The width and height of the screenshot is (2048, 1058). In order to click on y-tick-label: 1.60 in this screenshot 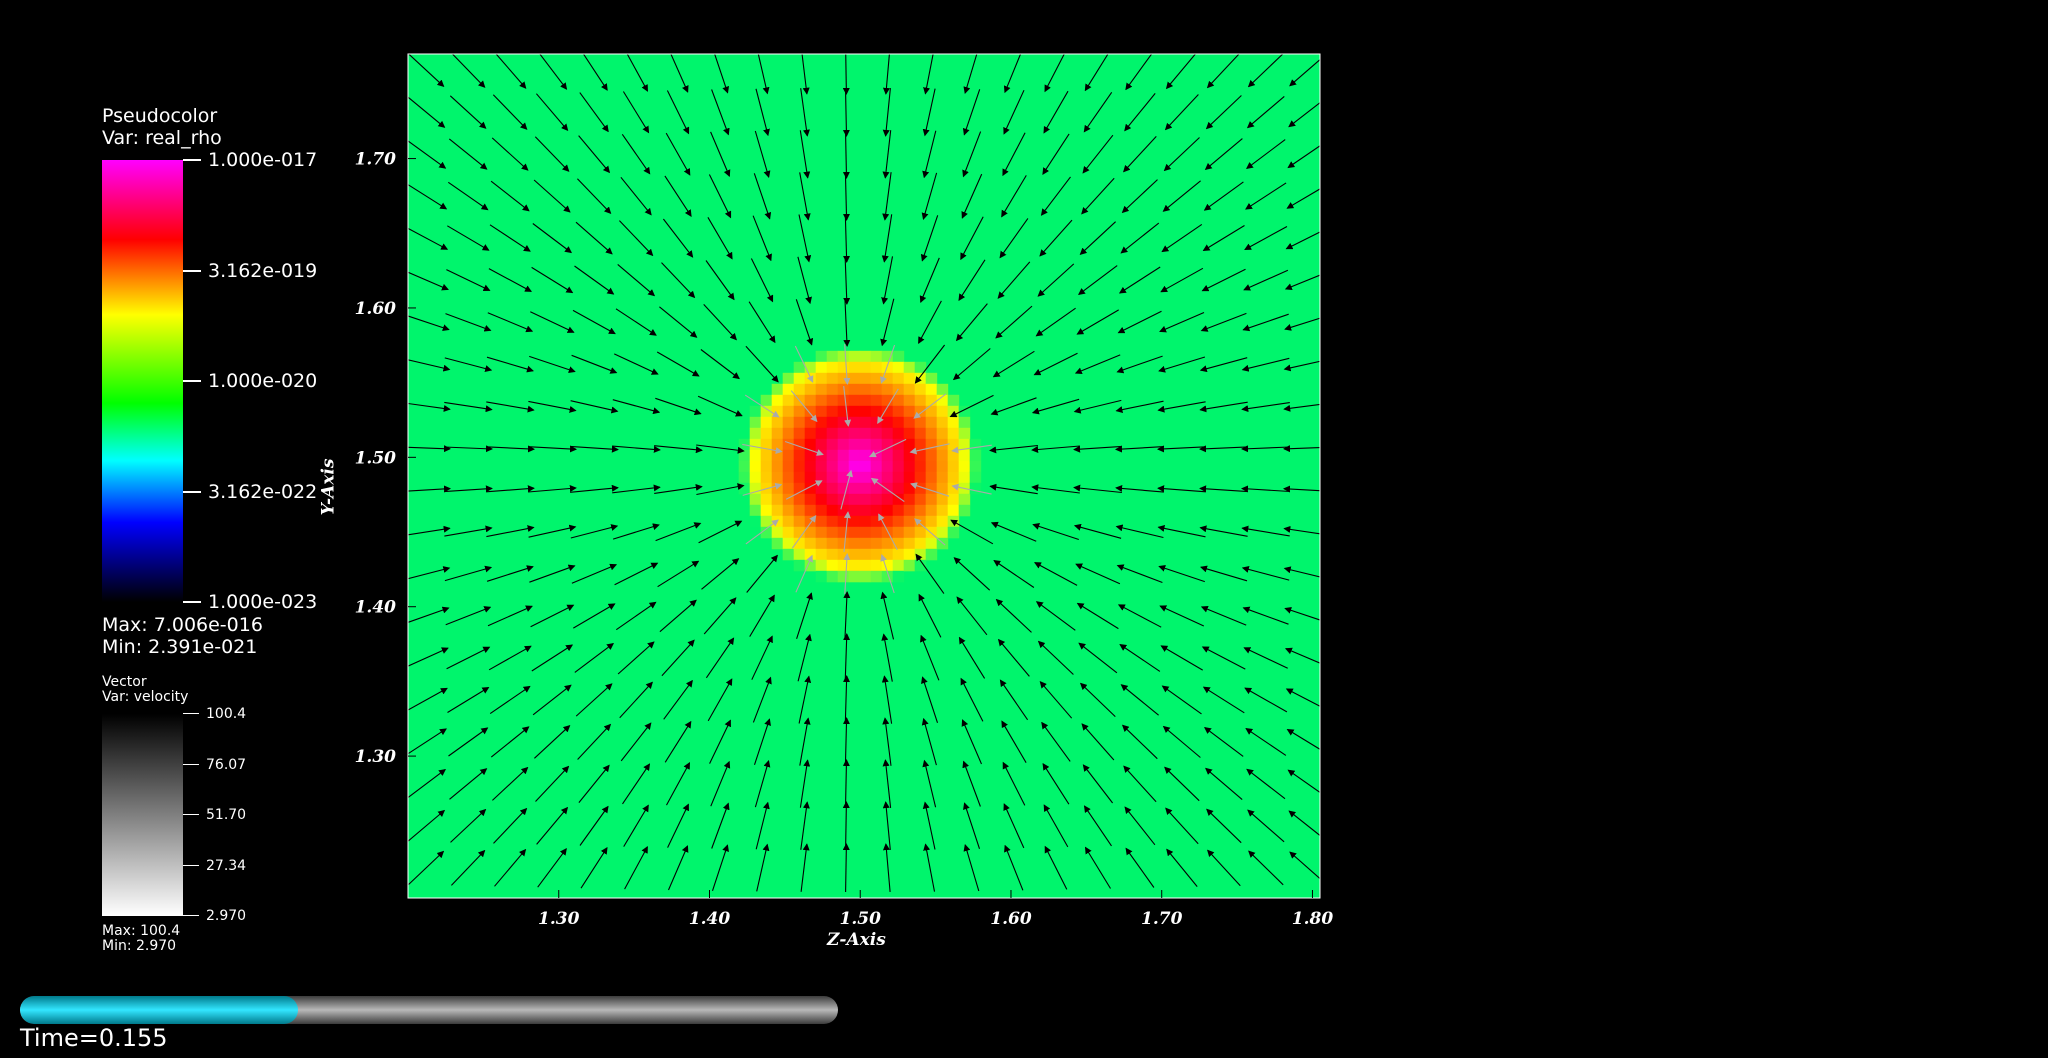, I will do `click(376, 309)`.